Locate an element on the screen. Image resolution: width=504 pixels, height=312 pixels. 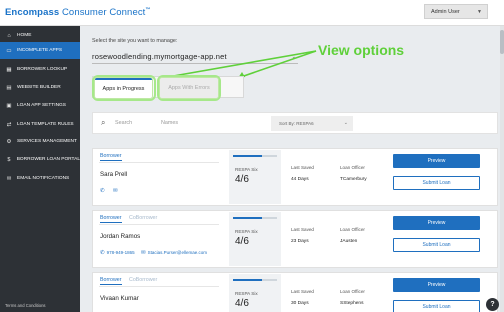
last-saved-value: 44 Days is located at coordinates (300, 179).